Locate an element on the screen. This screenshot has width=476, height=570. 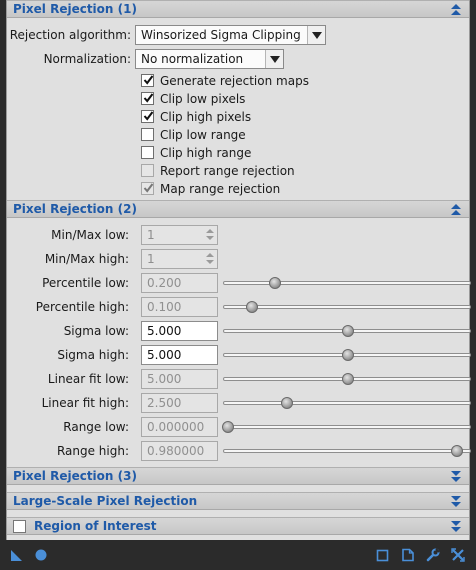
checkbox-label: Clip low pixels is located at coordinates (203, 99).